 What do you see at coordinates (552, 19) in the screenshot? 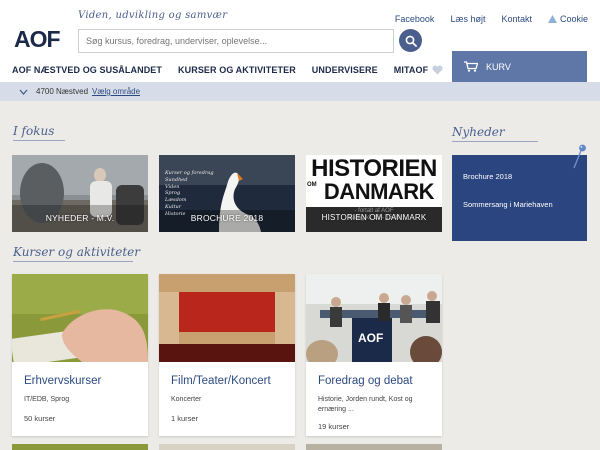
I see `warning-icon` at bounding box center [552, 19].